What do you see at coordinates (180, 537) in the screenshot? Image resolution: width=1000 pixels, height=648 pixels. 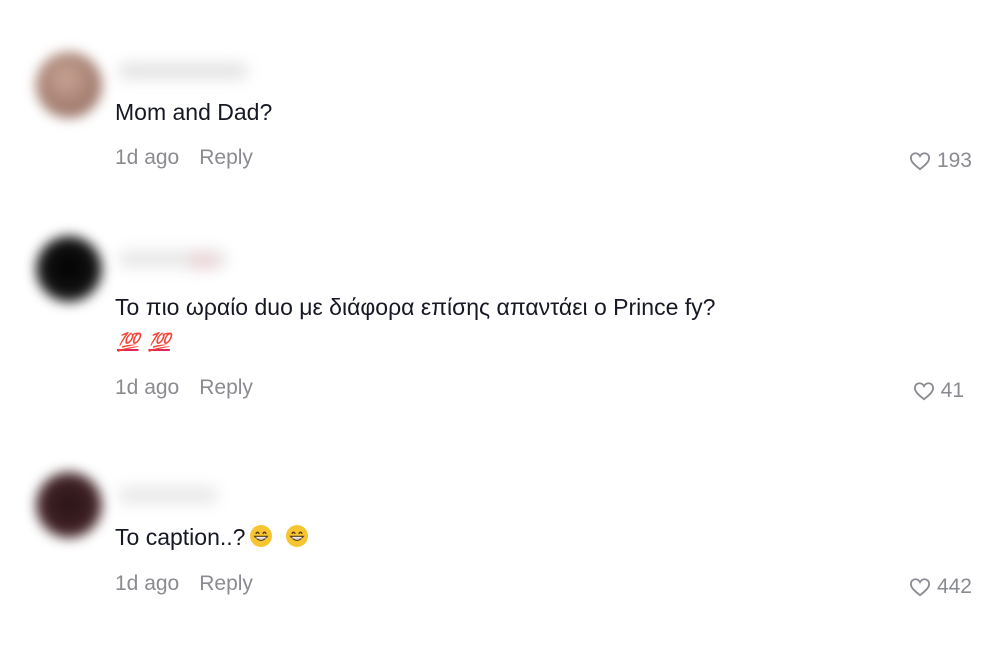 I see `comment-text-content: Το caption..?` at bounding box center [180, 537].